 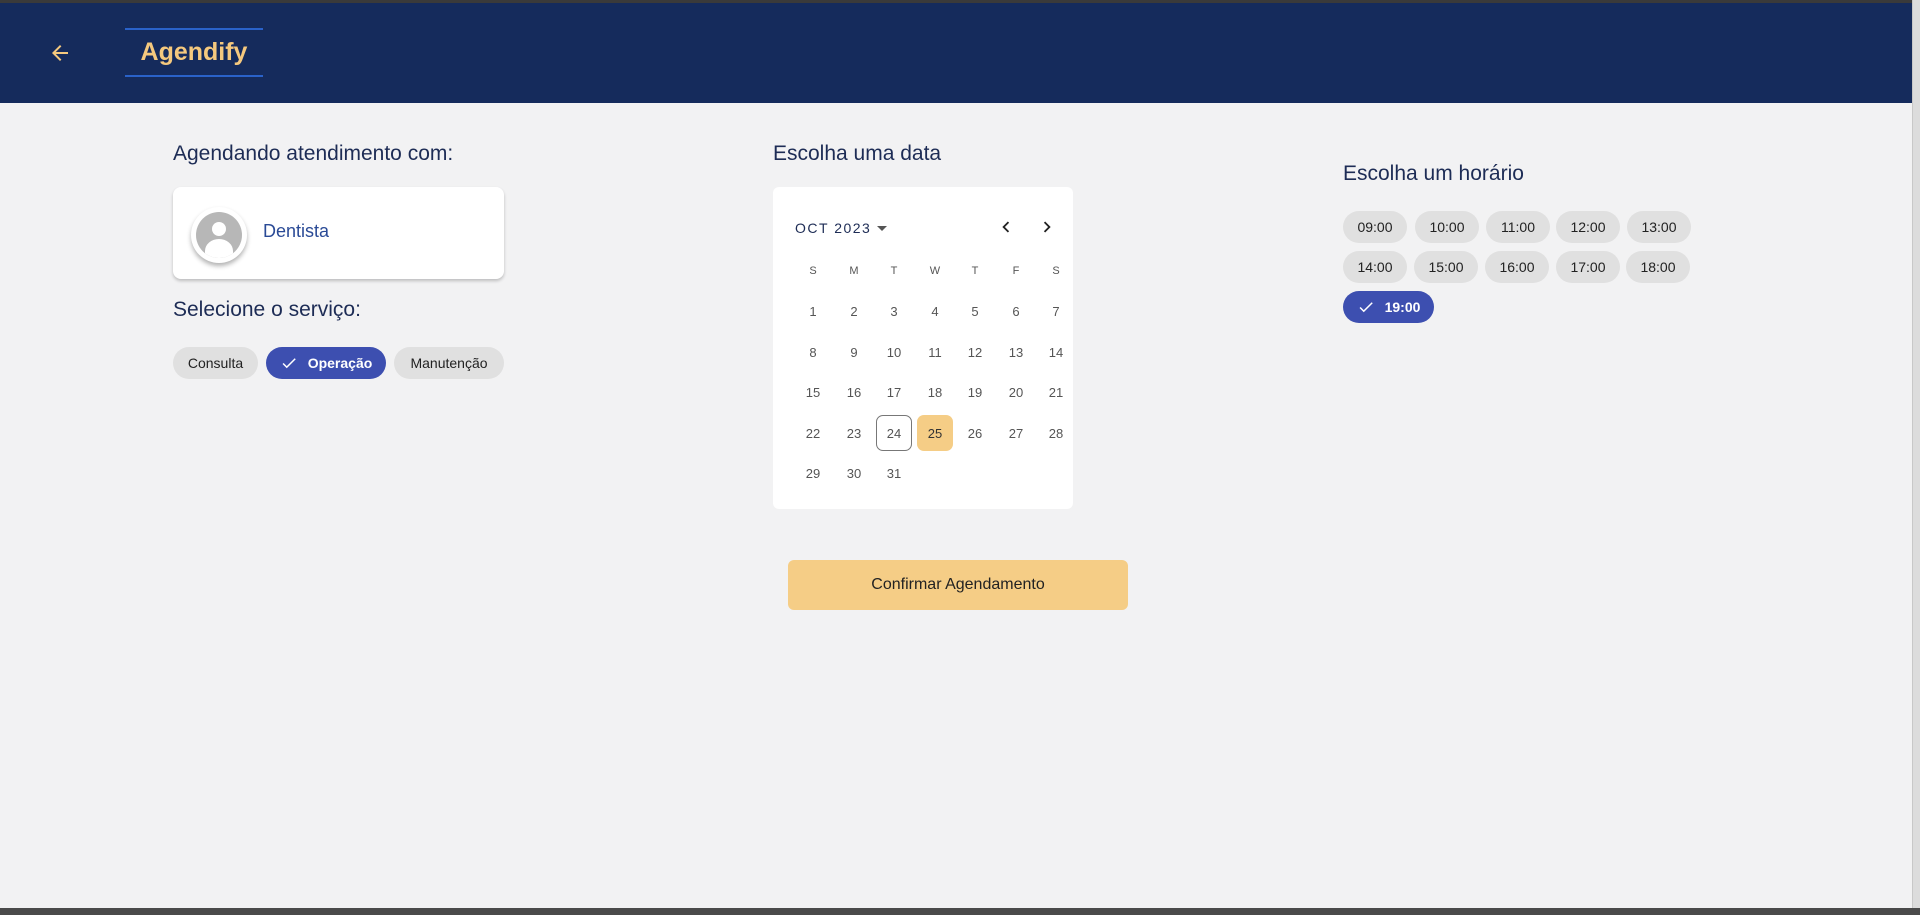 I want to click on time-slot-label: 18:00, so click(x=1658, y=267).